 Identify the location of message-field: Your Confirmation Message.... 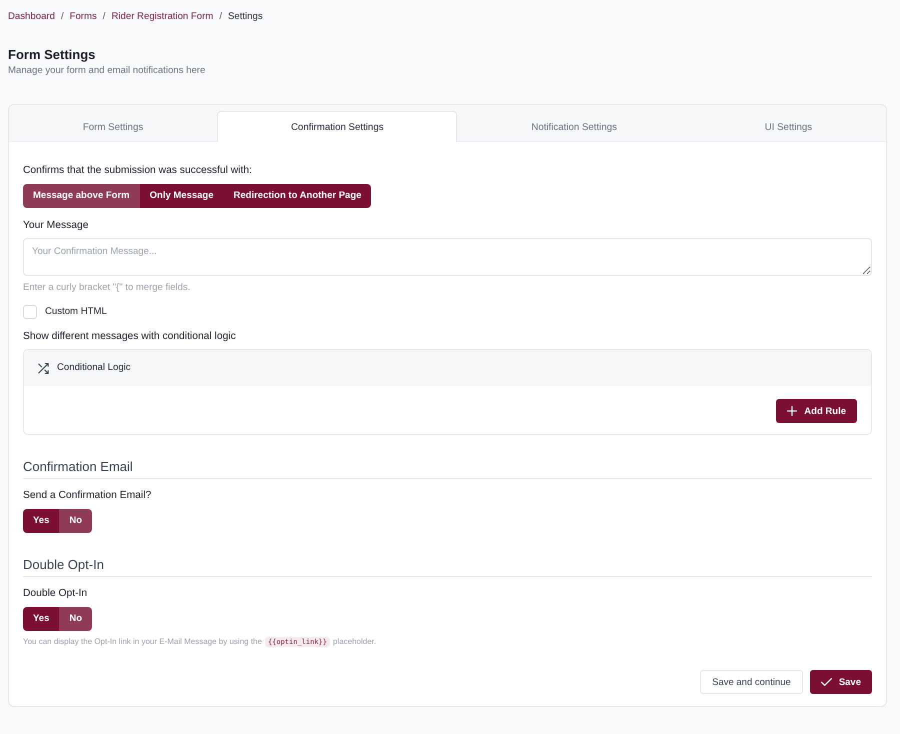
(447, 257).